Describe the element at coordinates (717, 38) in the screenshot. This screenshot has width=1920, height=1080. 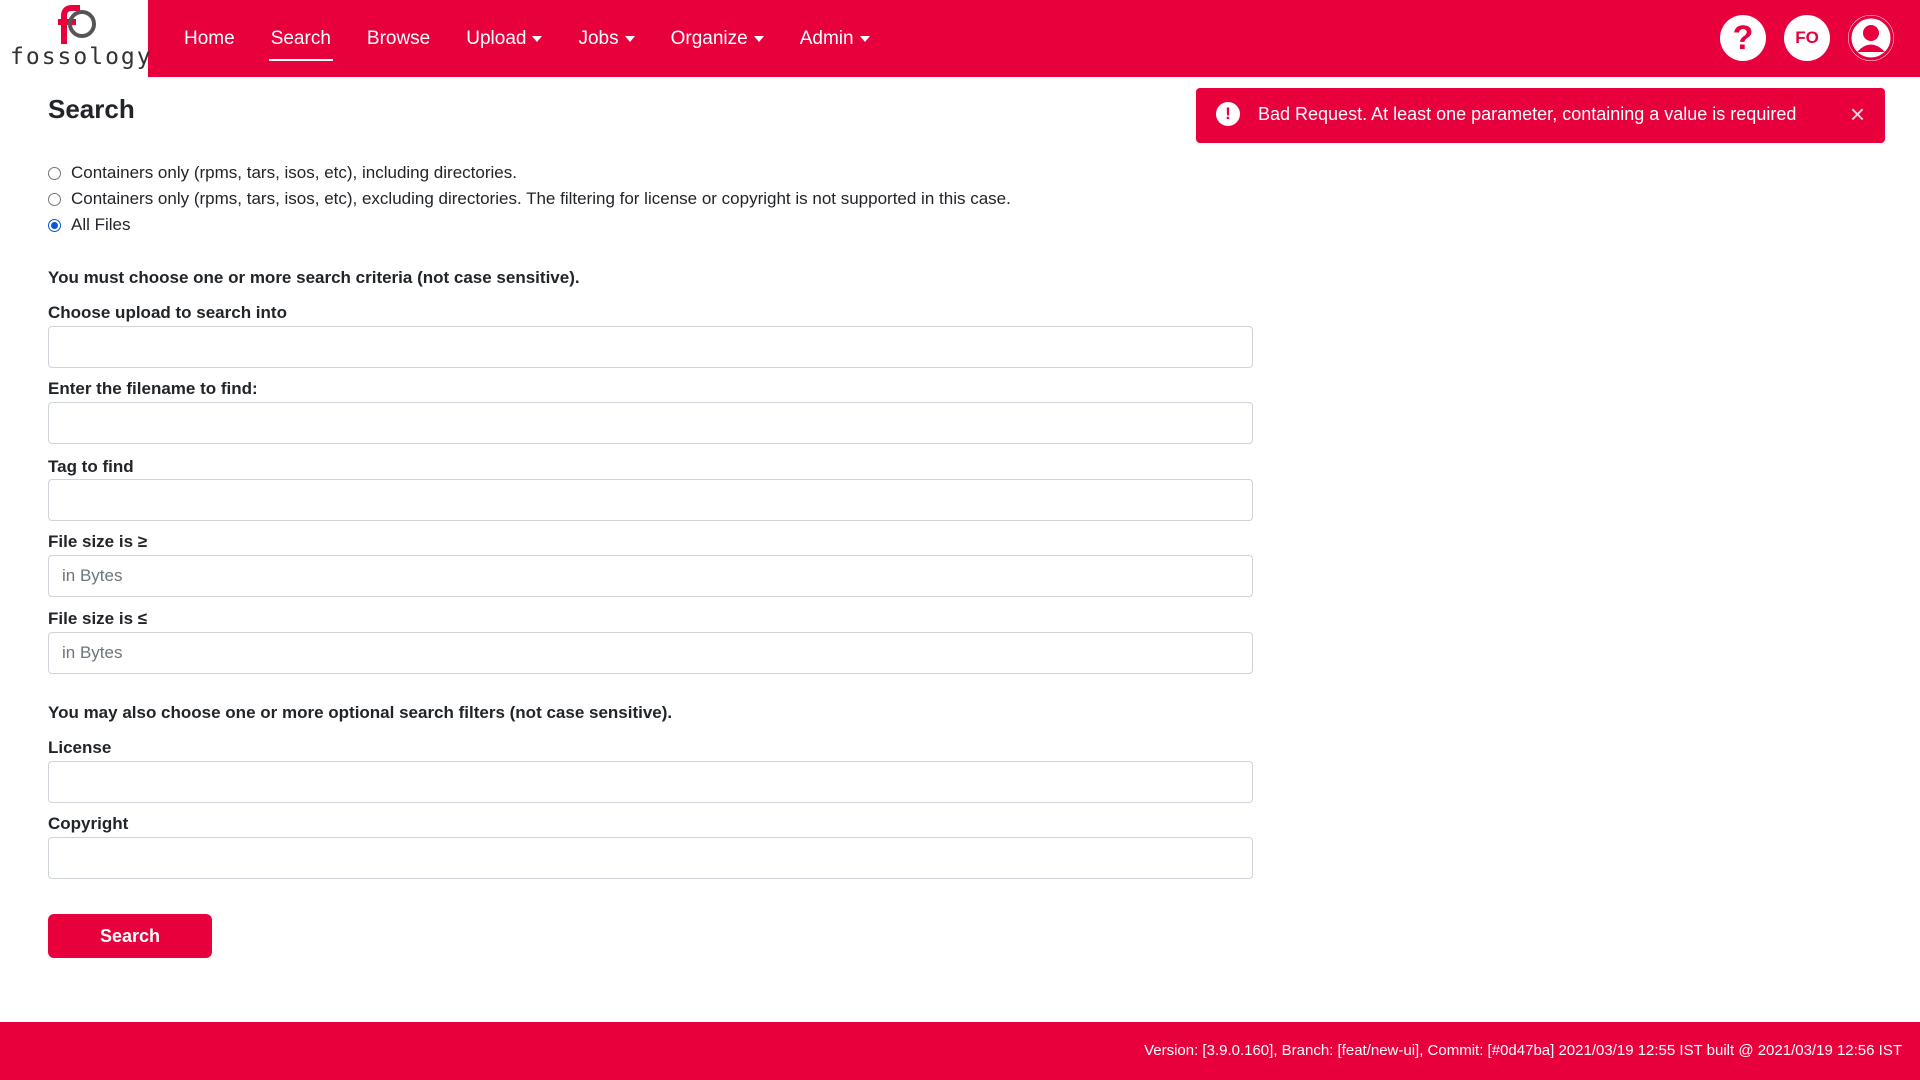
I see `nav-organize-dropdown: Organize` at that location.